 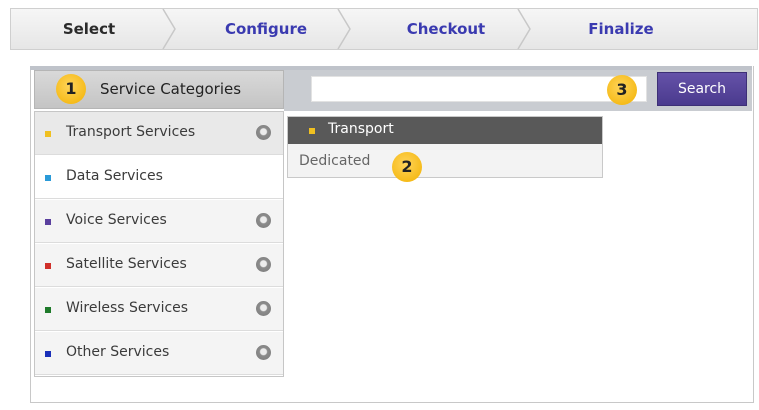 I want to click on step-configure: Configure, so click(x=266, y=29).